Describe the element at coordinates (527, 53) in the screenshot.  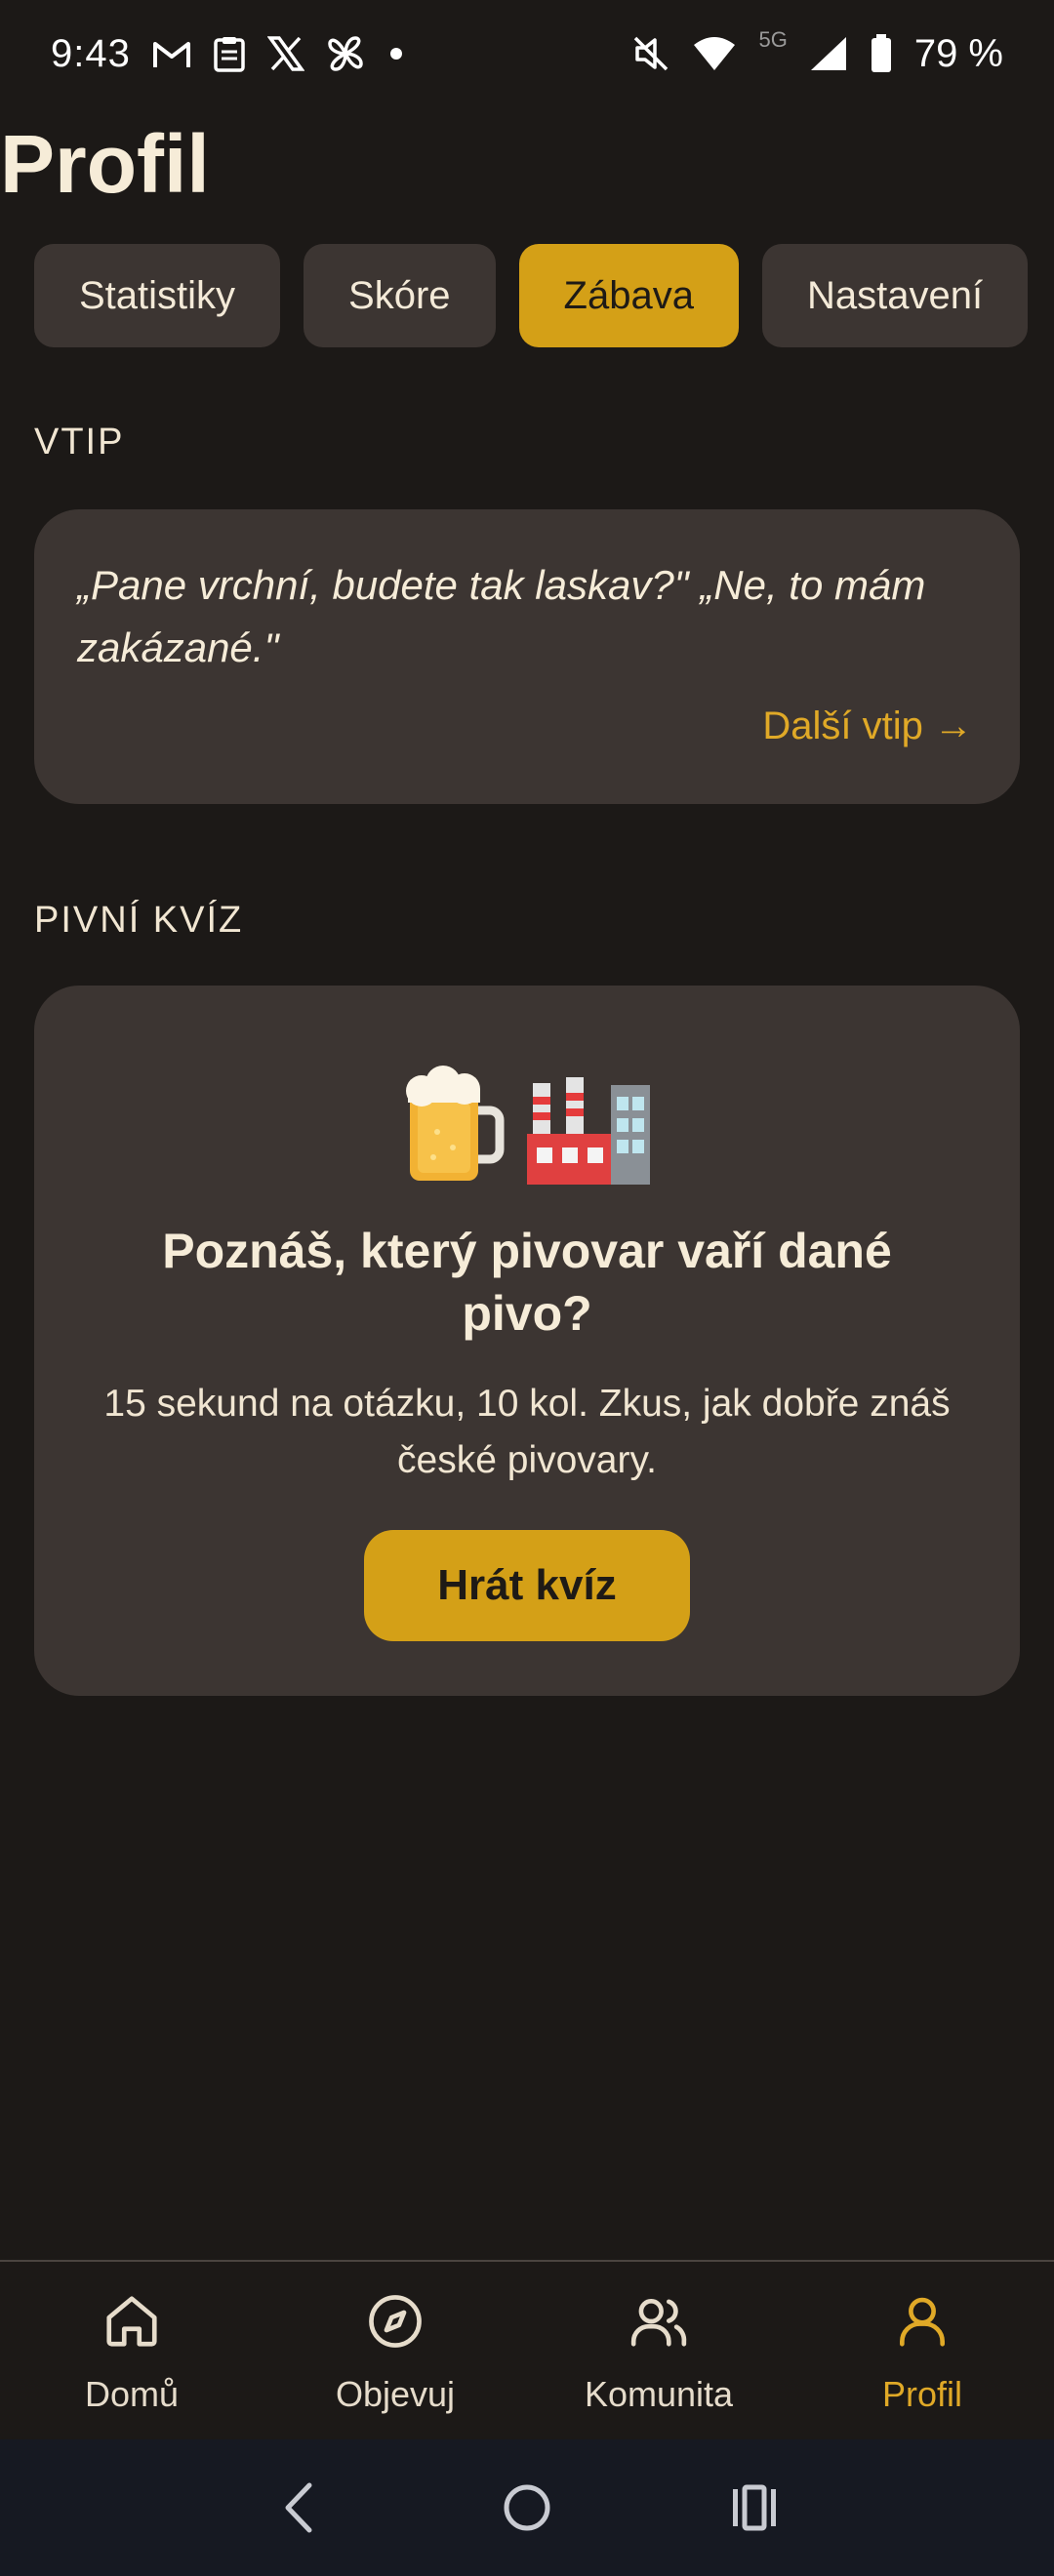
I see `status-bar: 9:43 5G 79 %` at that location.